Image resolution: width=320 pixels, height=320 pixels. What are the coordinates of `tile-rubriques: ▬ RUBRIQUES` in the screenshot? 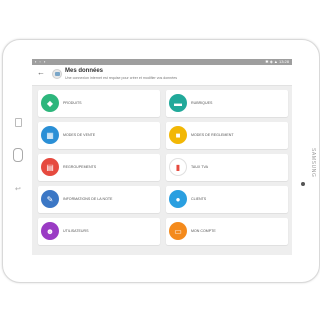 It's located at (227, 103).